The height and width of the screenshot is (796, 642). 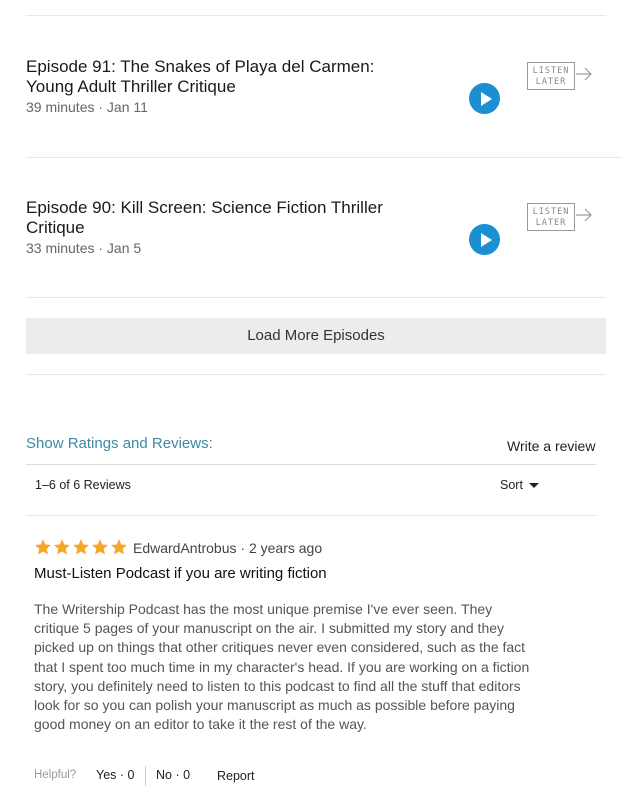 I want to click on sort-dropdown: Sort, so click(x=519, y=485).